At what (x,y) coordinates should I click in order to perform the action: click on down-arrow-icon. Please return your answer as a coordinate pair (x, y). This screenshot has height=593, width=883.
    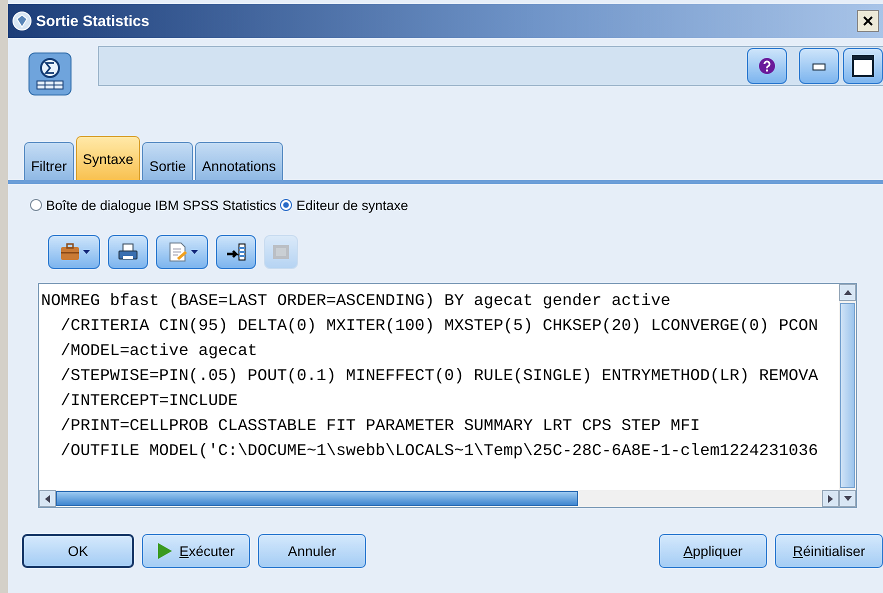
    Looking at the image, I should click on (848, 498).